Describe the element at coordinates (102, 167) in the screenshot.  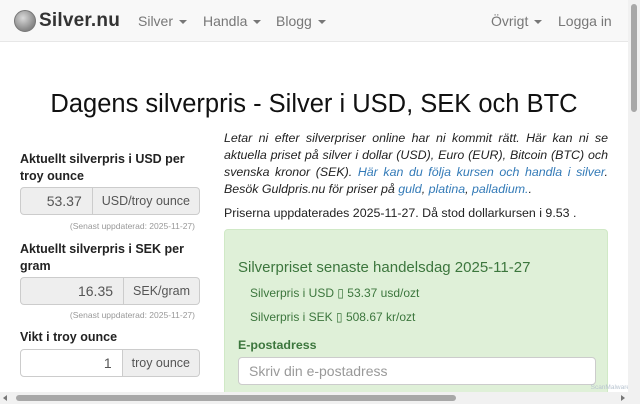
I see `usd-price-label: Aktuellt silverpris i USD per troy ounce` at that location.